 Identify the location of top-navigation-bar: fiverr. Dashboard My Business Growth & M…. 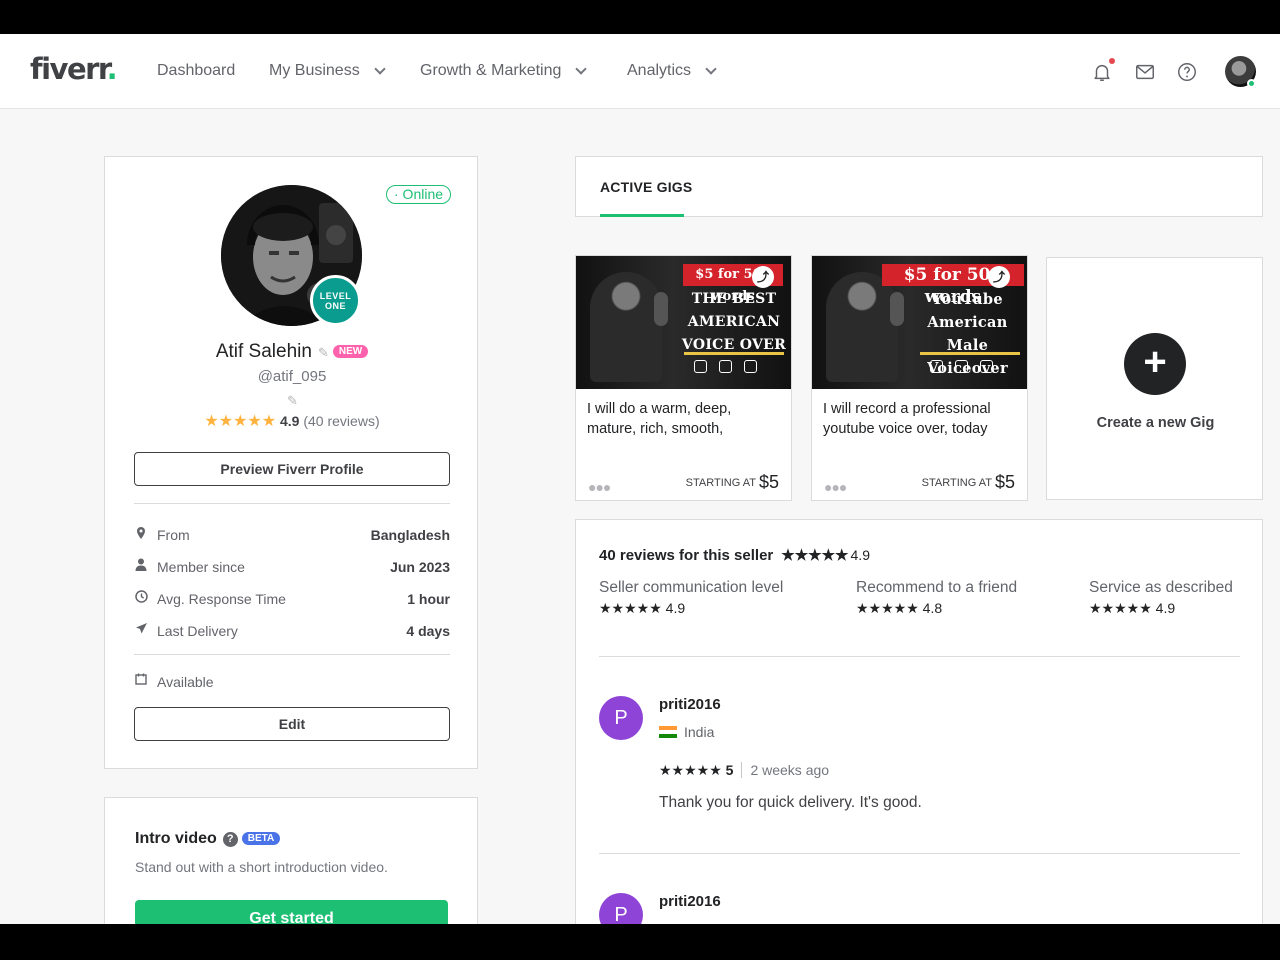
(640, 71).